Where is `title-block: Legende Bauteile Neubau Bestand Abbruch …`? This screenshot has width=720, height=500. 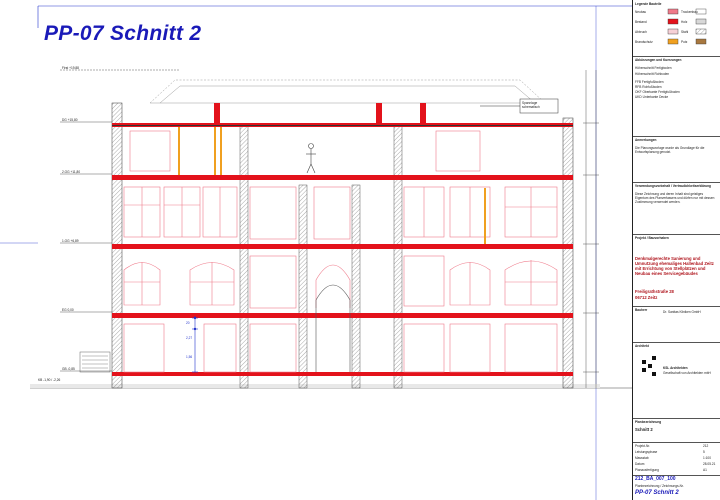
title-block: Legende Bauteile Neubau Bestand Abbruch … is located at coordinates (676, 250).